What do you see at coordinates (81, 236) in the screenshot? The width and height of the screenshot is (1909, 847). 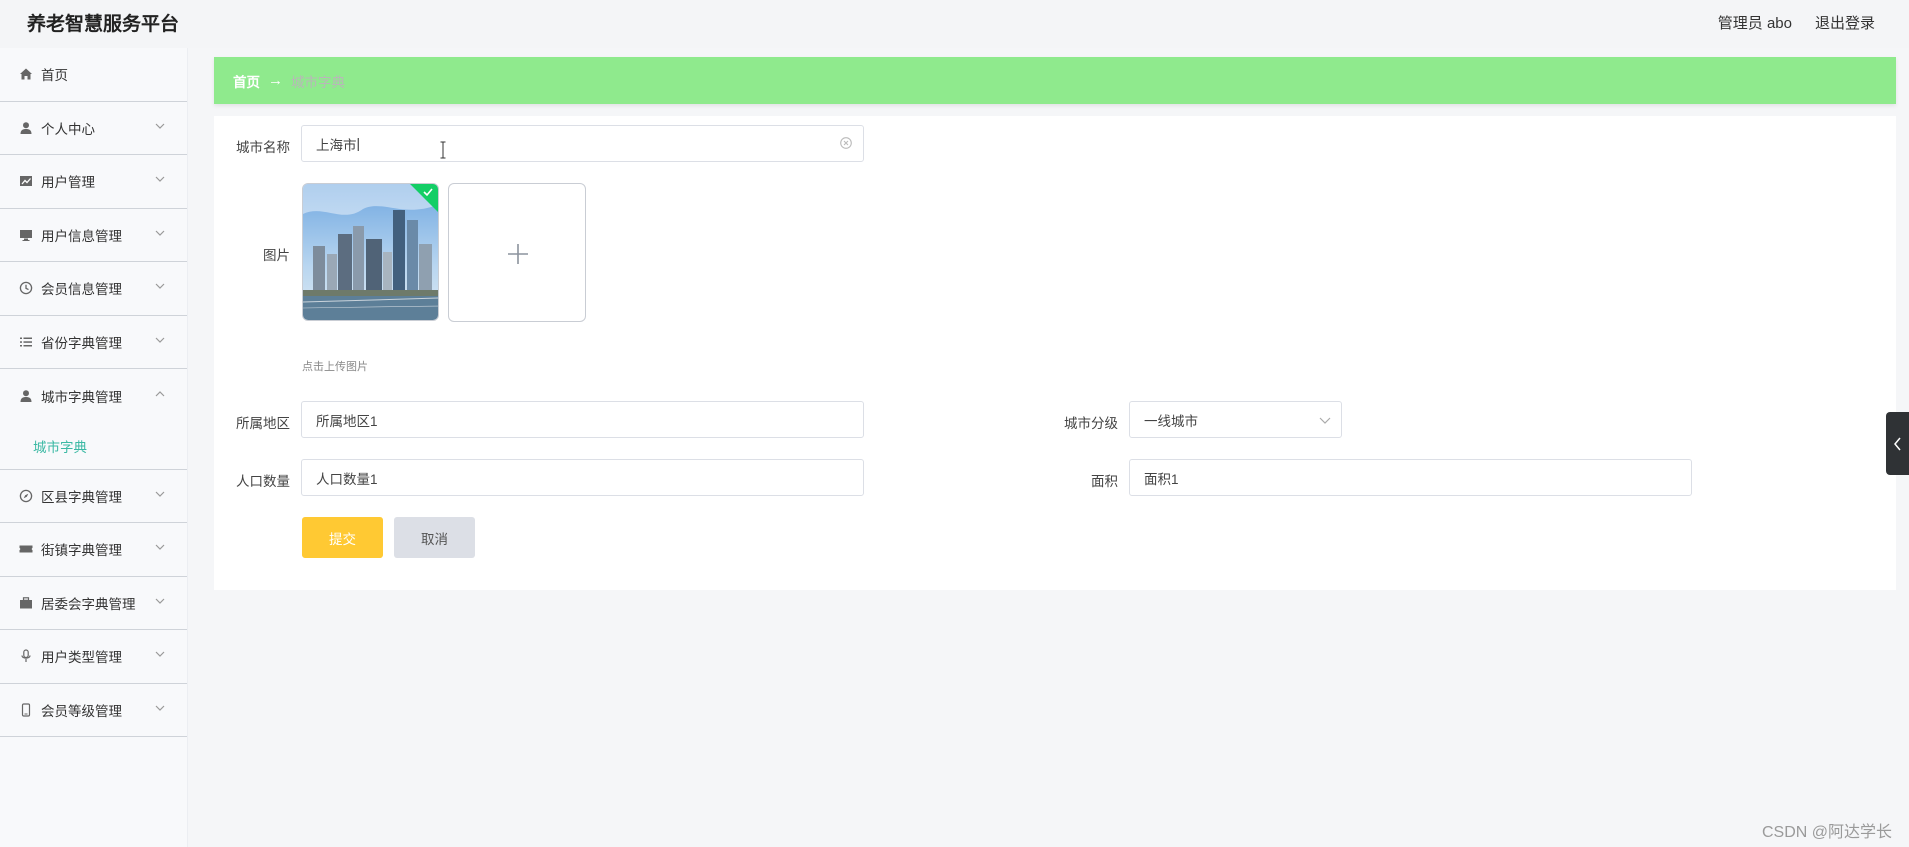 I see `sidebar-item-label: 用户信息管理` at bounding box center [81, 236].